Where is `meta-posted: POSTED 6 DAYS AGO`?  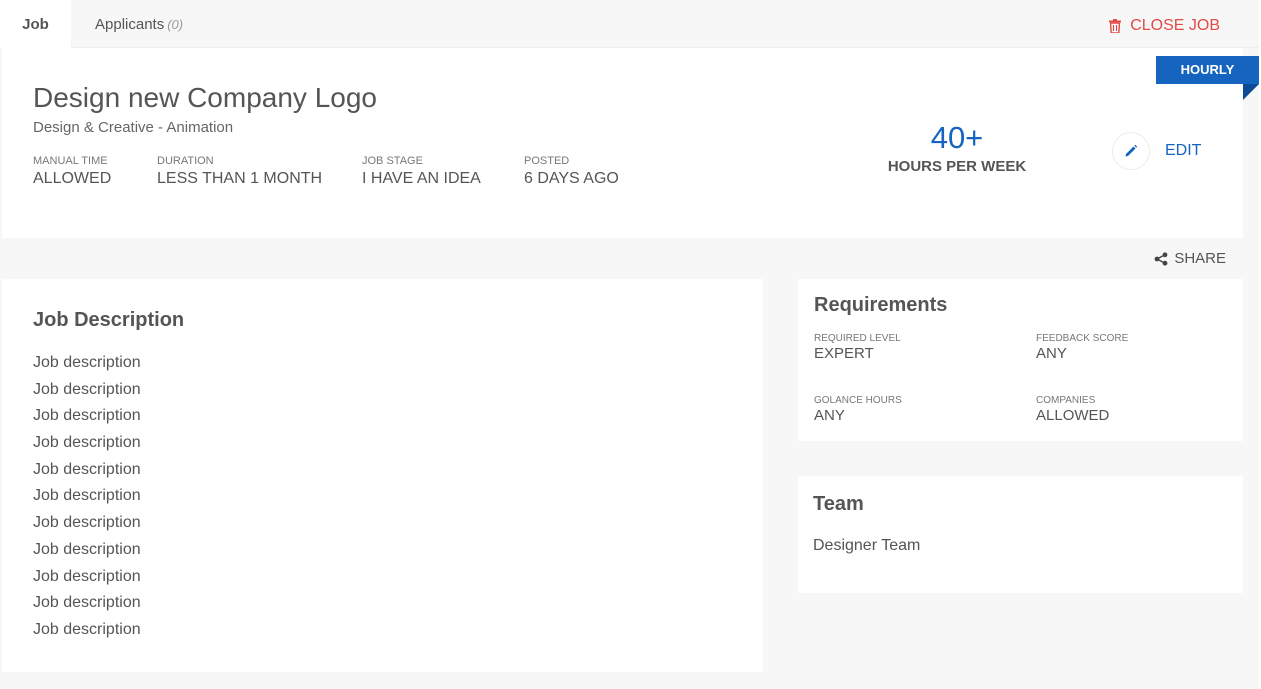
meta-posted: POSTED 6 DAYS AGO is located at coordinates (571, 171).